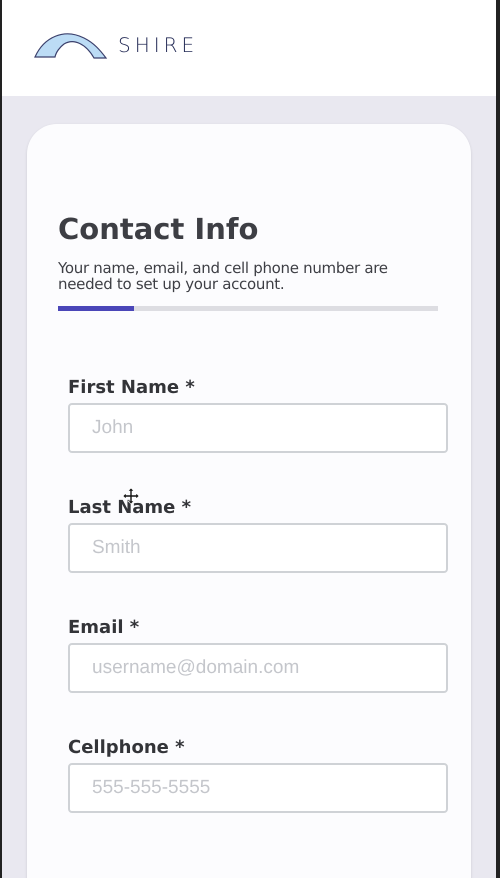 This screenshot has height=878, width=500. Describe the element at coordinates (130, 508) in the screenshot. I see `field-label: Last Name *` at that location.